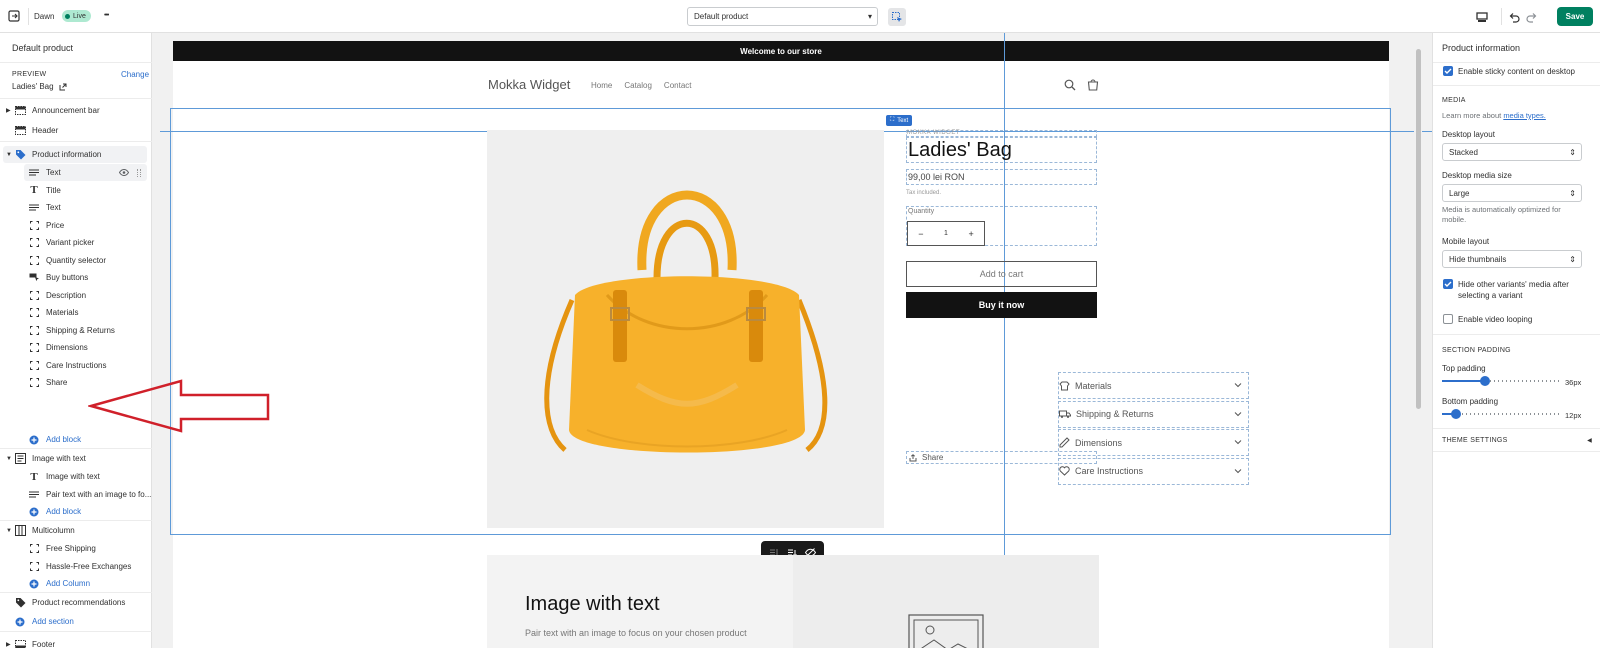  I want to click on block-item: T Image with text, so click(63, 476).